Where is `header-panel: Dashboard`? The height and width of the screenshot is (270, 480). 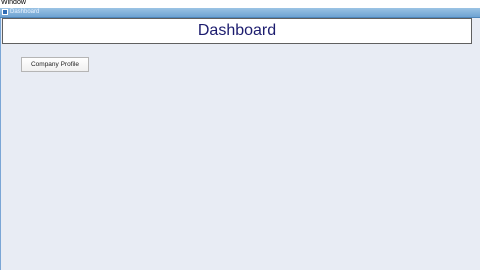
header-panel: Dashboard is located at coordinates (237, 31).